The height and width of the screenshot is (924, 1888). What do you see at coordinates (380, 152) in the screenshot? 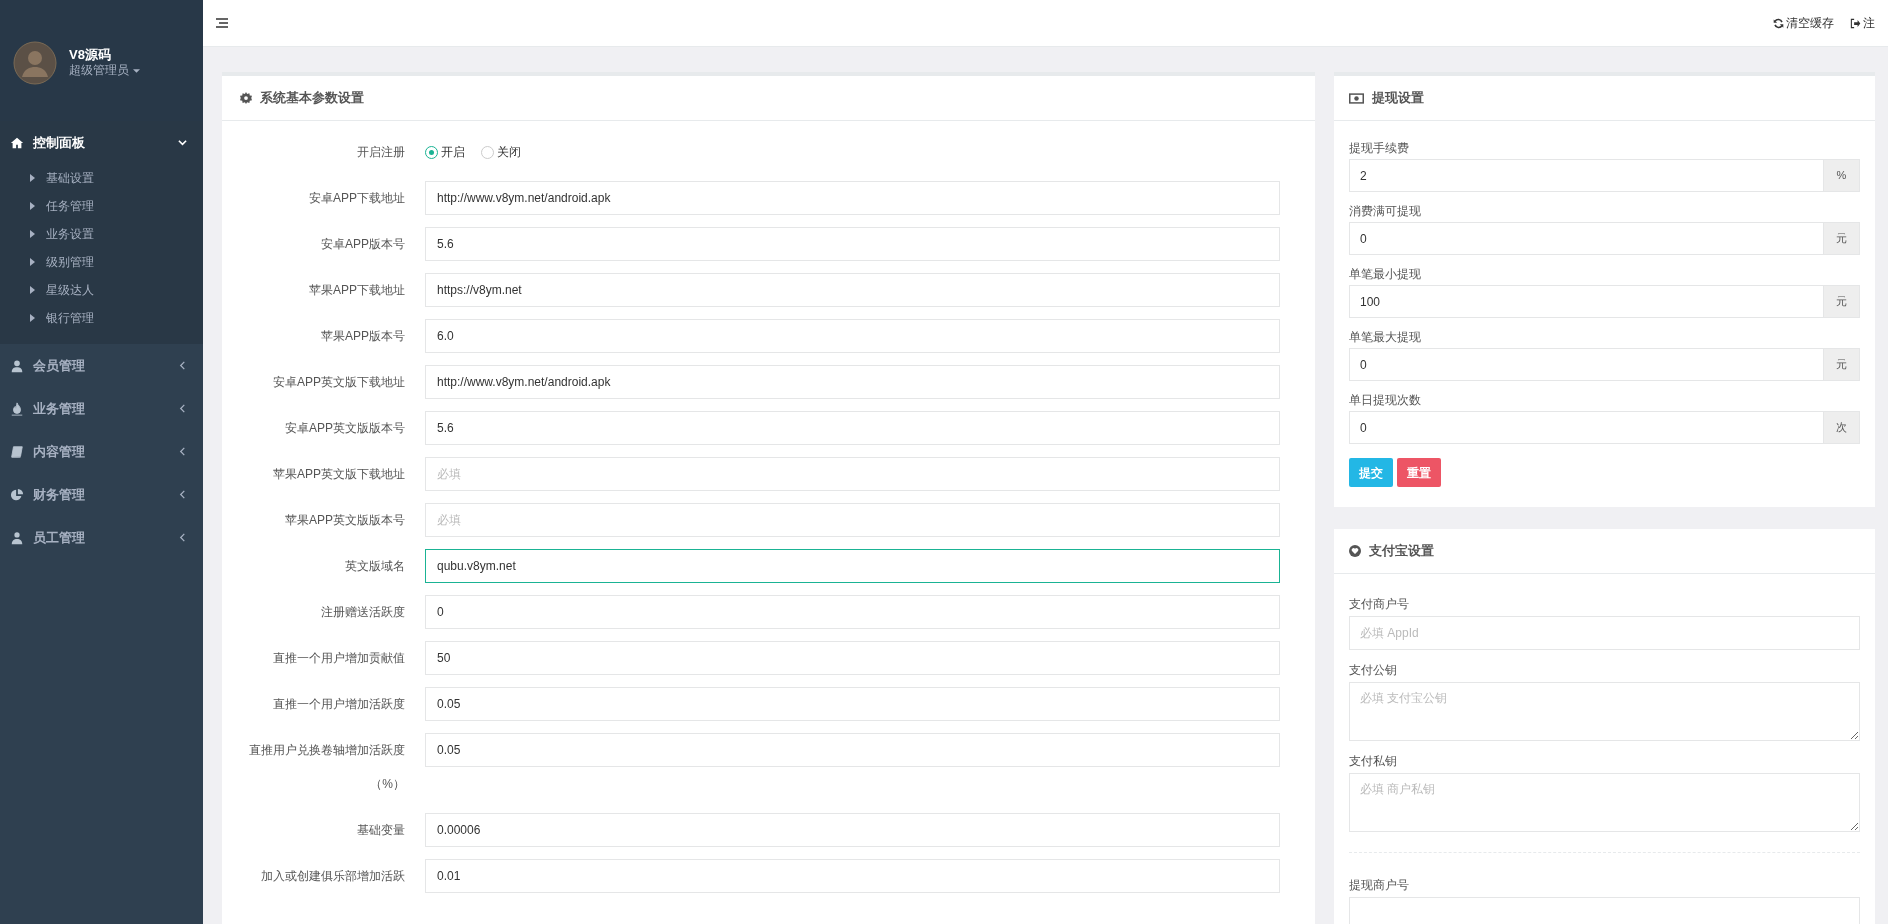
I see `field-label: 开启注册` at bounding box center [380, 152].